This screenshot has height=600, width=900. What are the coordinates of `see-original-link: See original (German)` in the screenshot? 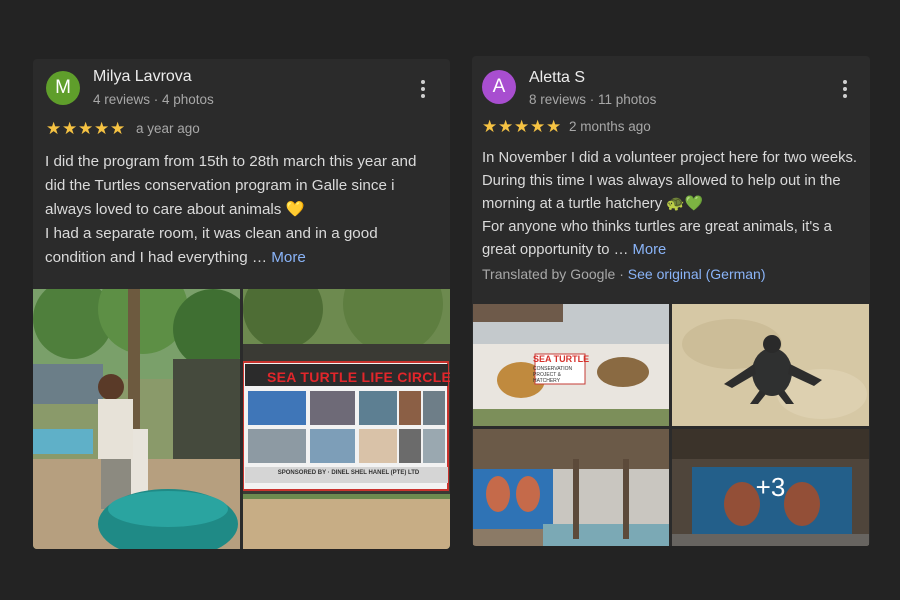 It's located at (697, 274).